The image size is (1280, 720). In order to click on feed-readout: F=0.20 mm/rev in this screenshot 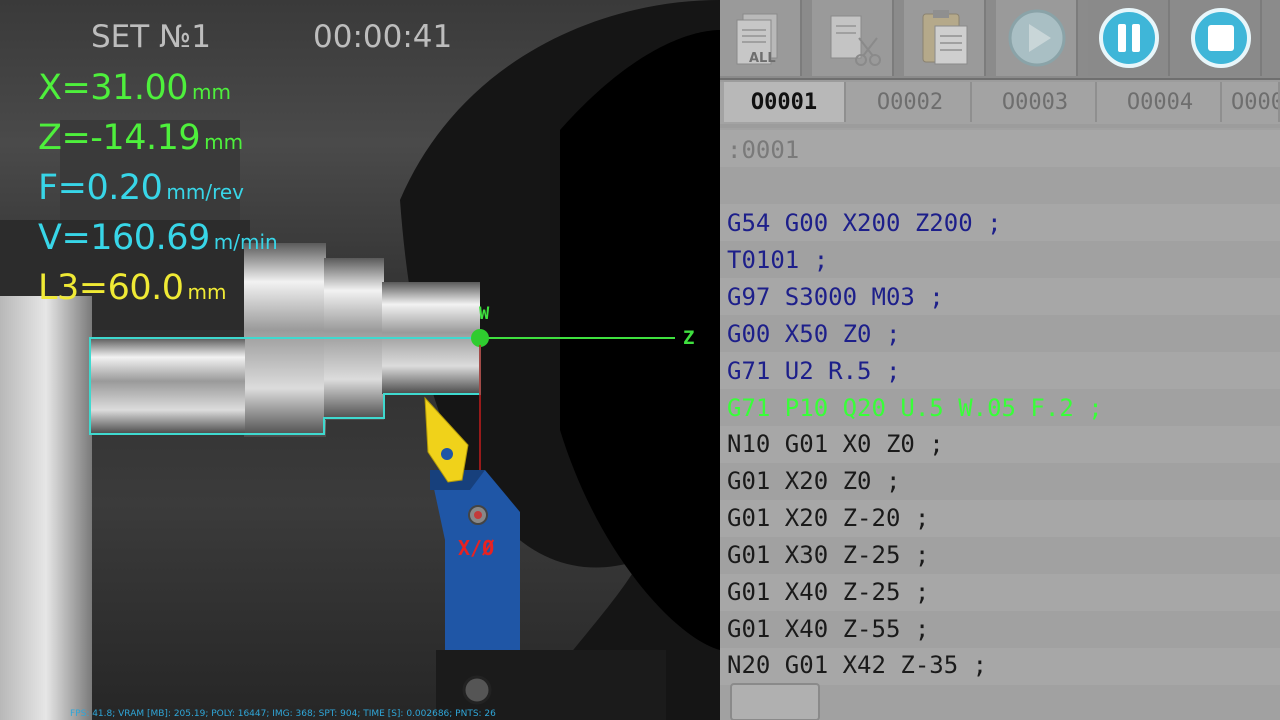, I will do `click(141, 188)`.